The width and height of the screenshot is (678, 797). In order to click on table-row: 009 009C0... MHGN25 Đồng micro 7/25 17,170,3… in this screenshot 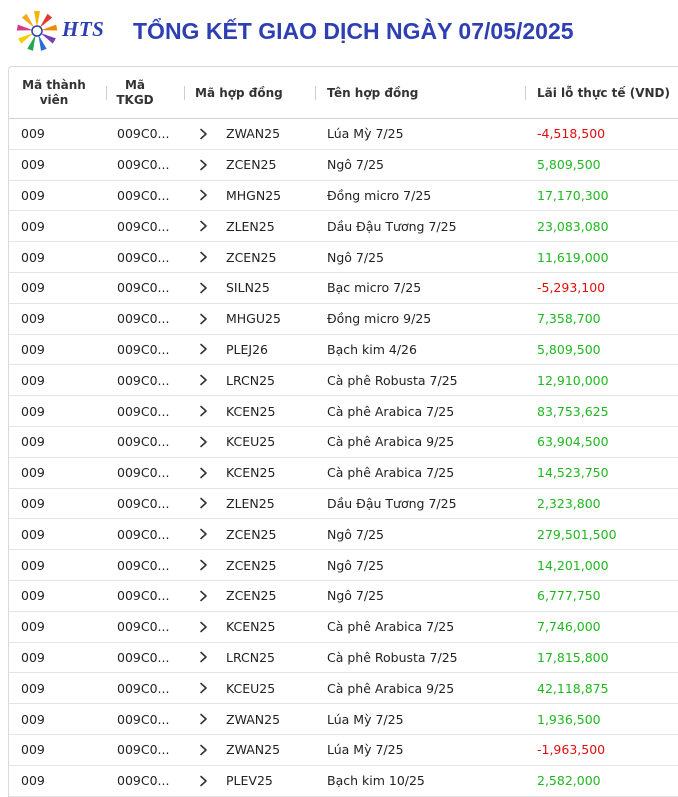, I will do `click(343, 196)`.